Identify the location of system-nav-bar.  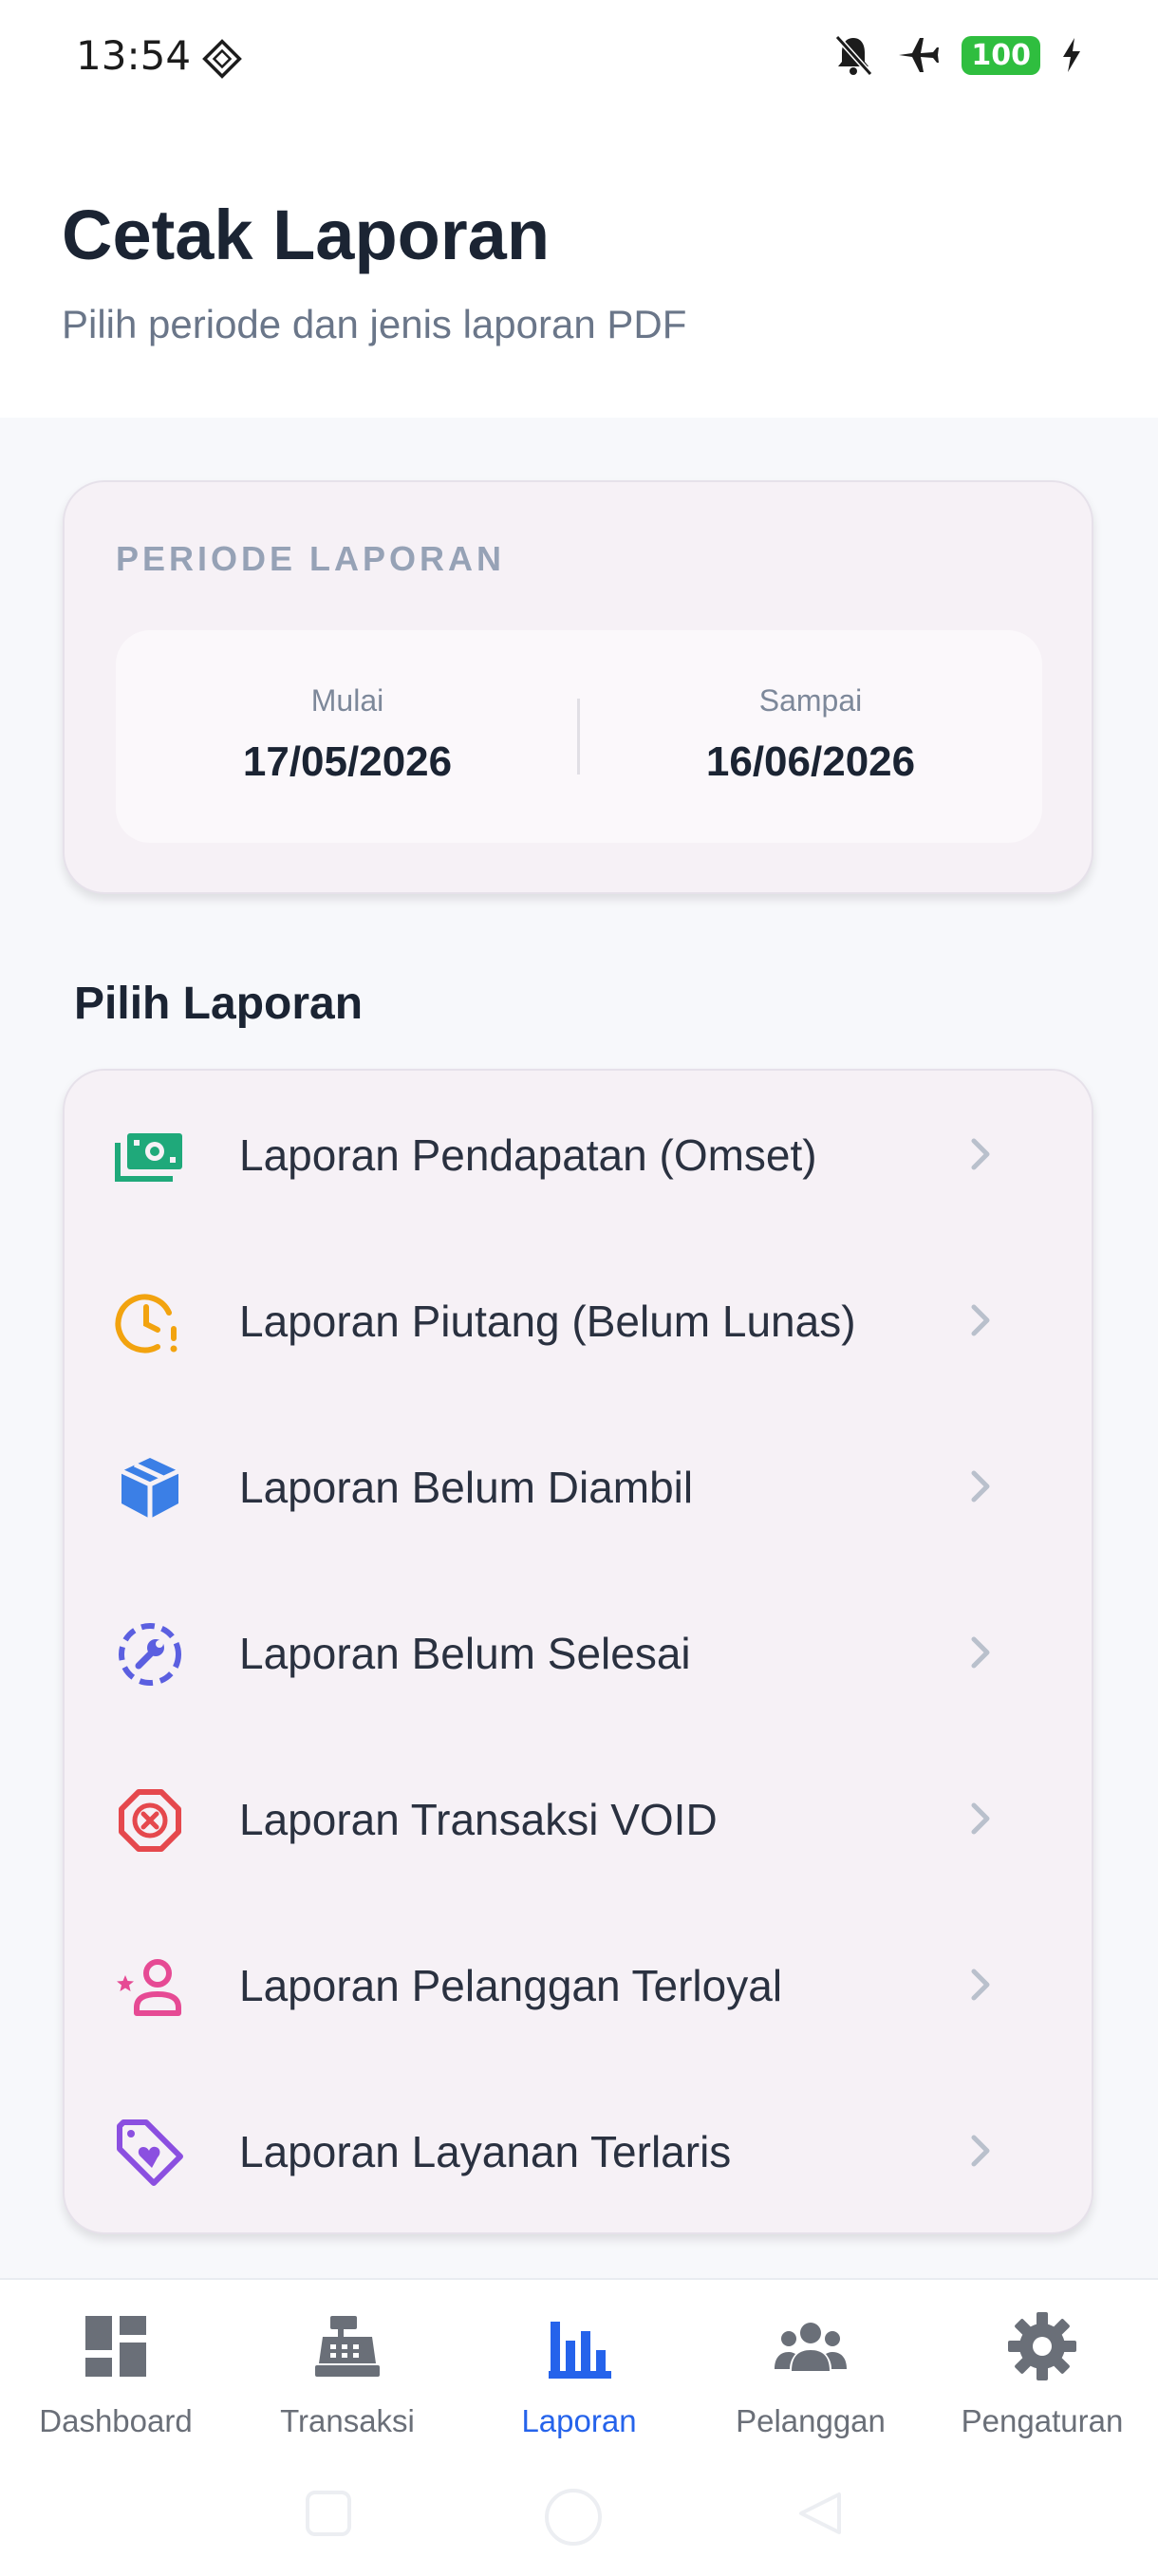
(579, 2505).